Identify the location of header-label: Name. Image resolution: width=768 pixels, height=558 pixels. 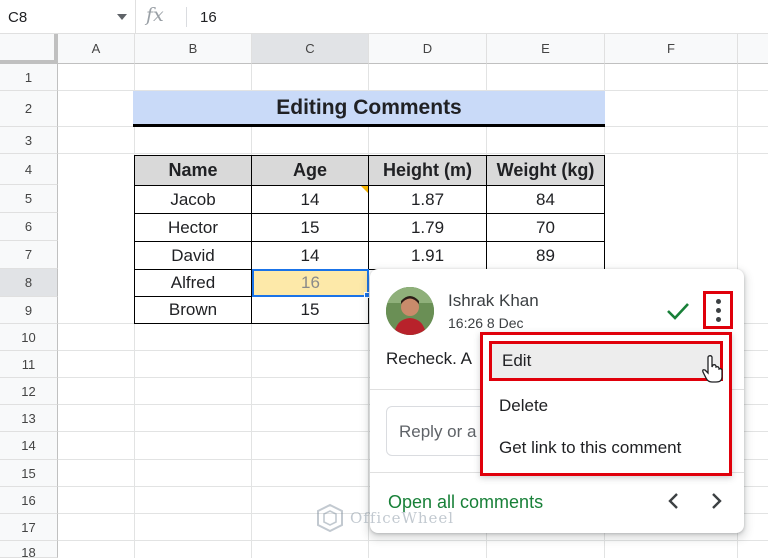
(193, 170).